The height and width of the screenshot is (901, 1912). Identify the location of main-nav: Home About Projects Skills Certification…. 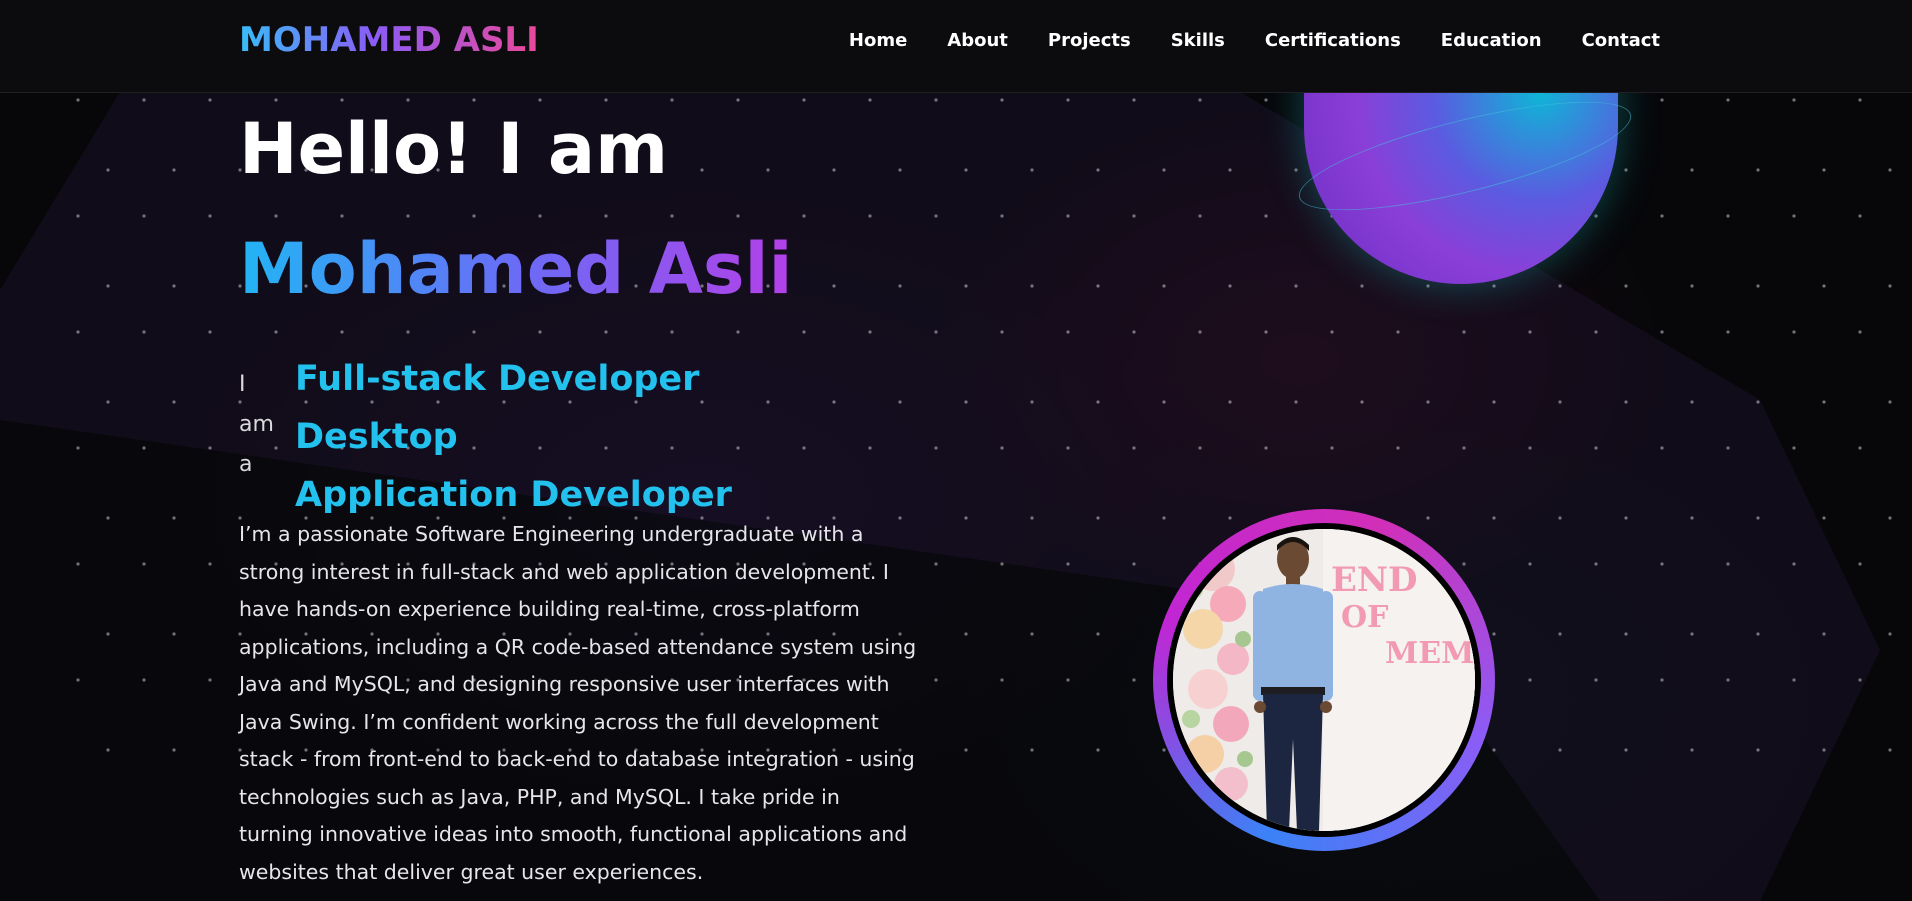
(1254, 40).